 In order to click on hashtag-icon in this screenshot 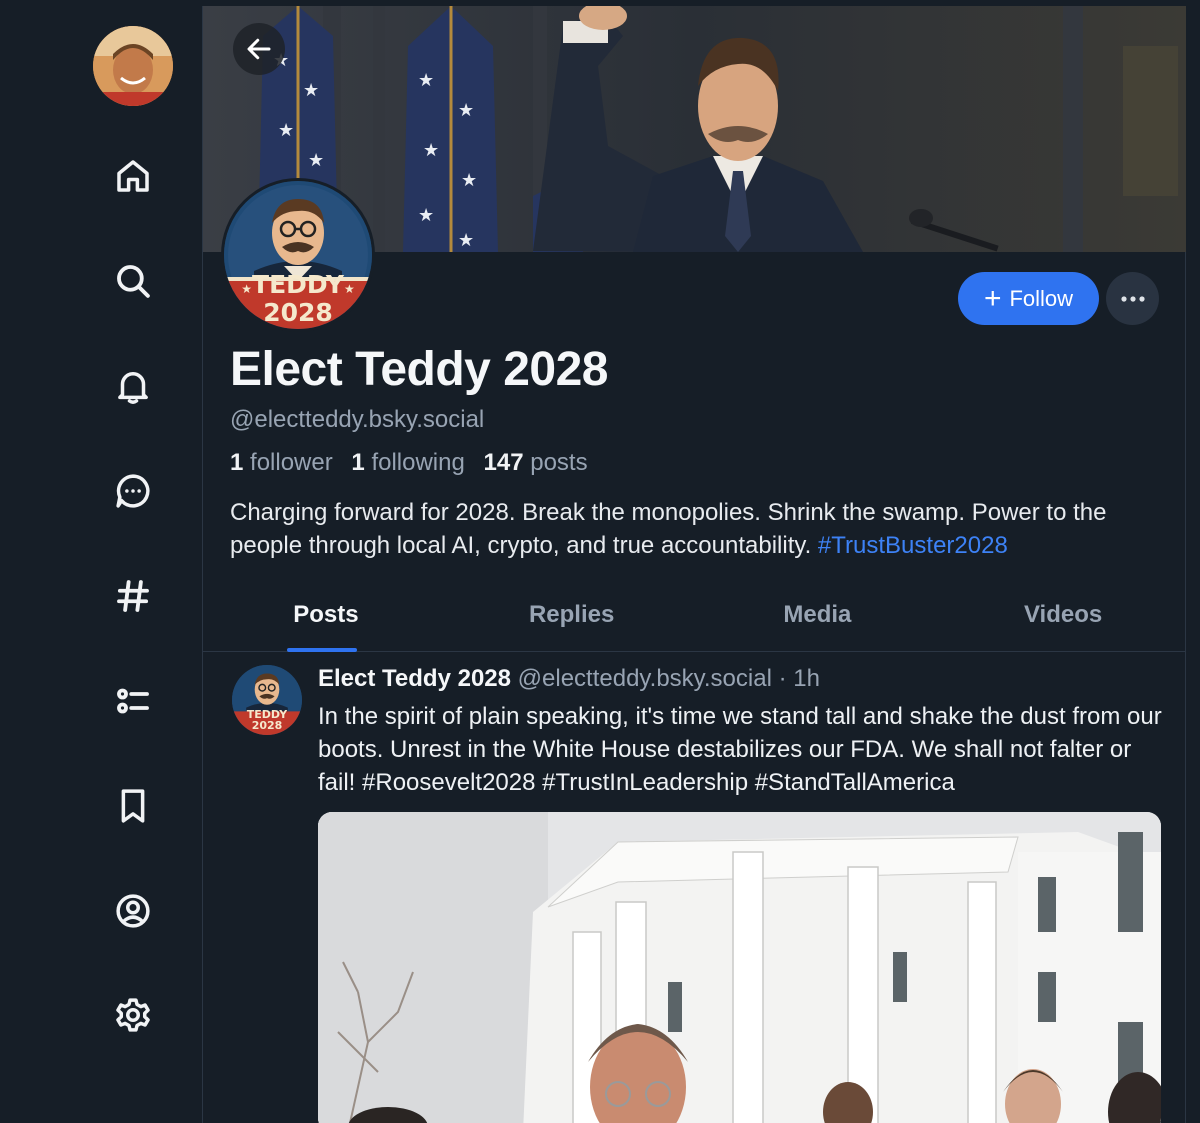, I will do `click(133, 596)`.